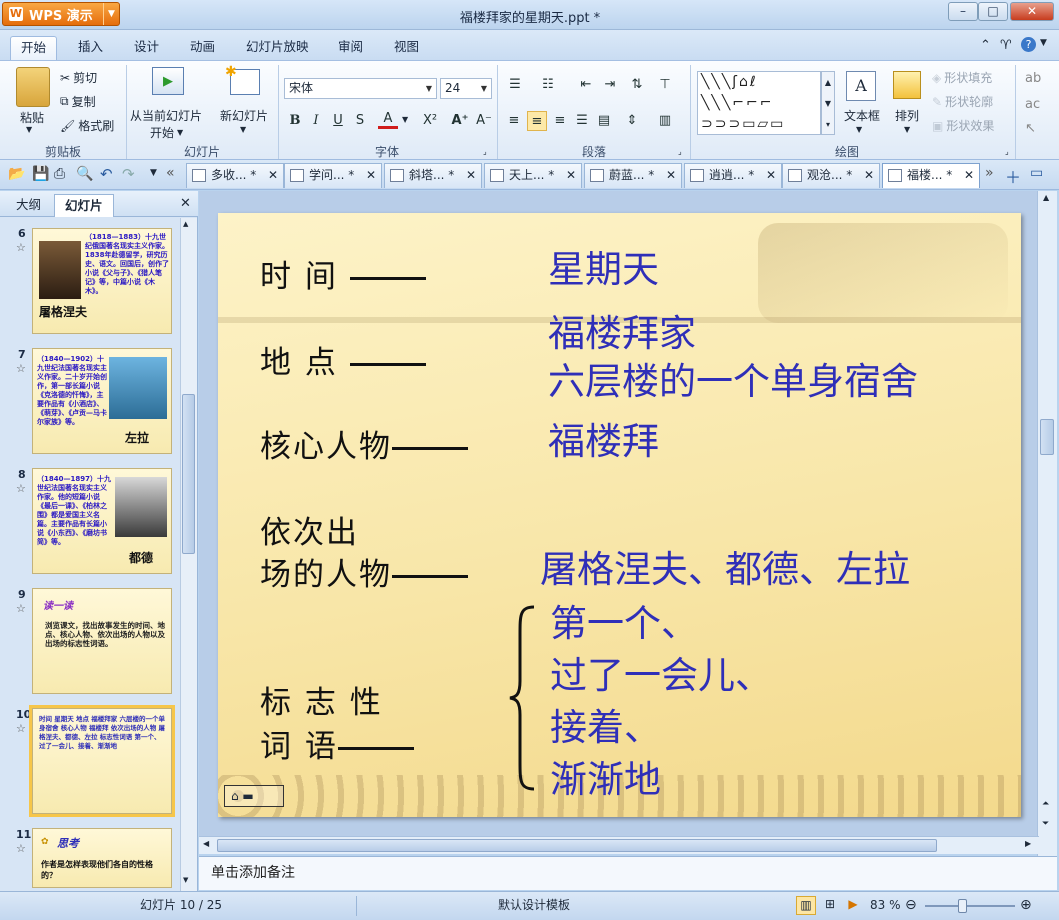 This screenshot has width=1059, height=920. What do you see at coordinates (806, 905) in the screenshot?
I see `normal-view-icon: ▥` at bounding box center [806, 905].